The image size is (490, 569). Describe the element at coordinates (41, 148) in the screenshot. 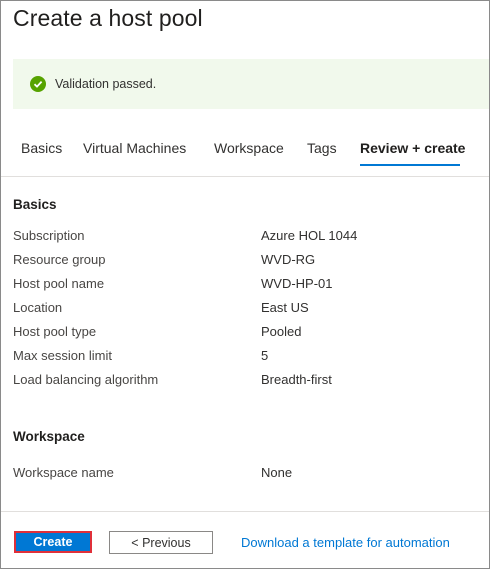

I see `tab-basics: Basics` at that location.